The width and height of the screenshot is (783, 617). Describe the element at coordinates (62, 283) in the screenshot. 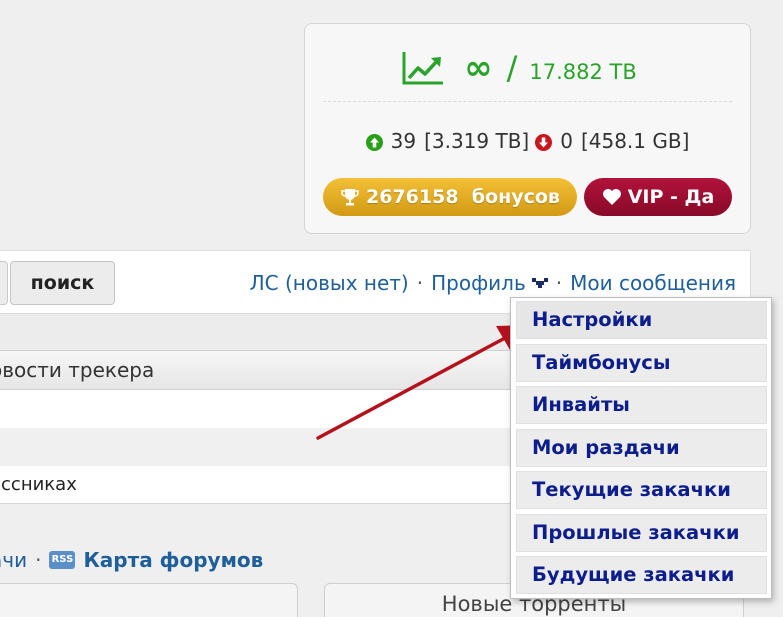

I see `search-button: поиск` at that location.